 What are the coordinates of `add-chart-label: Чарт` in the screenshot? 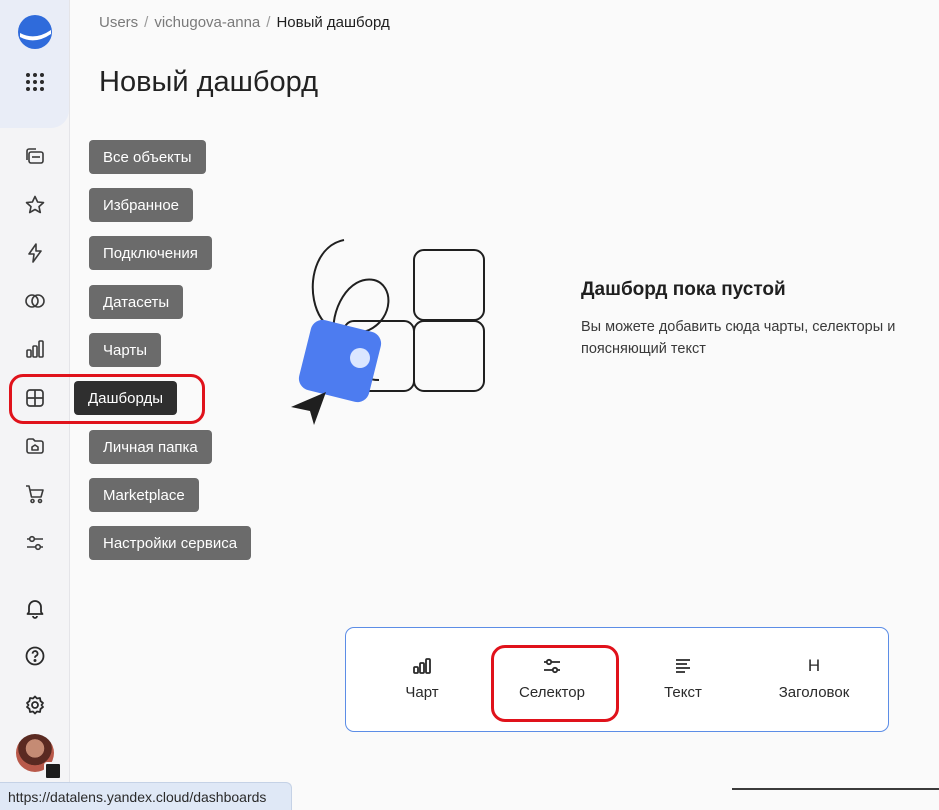 It's located at (422, 692).